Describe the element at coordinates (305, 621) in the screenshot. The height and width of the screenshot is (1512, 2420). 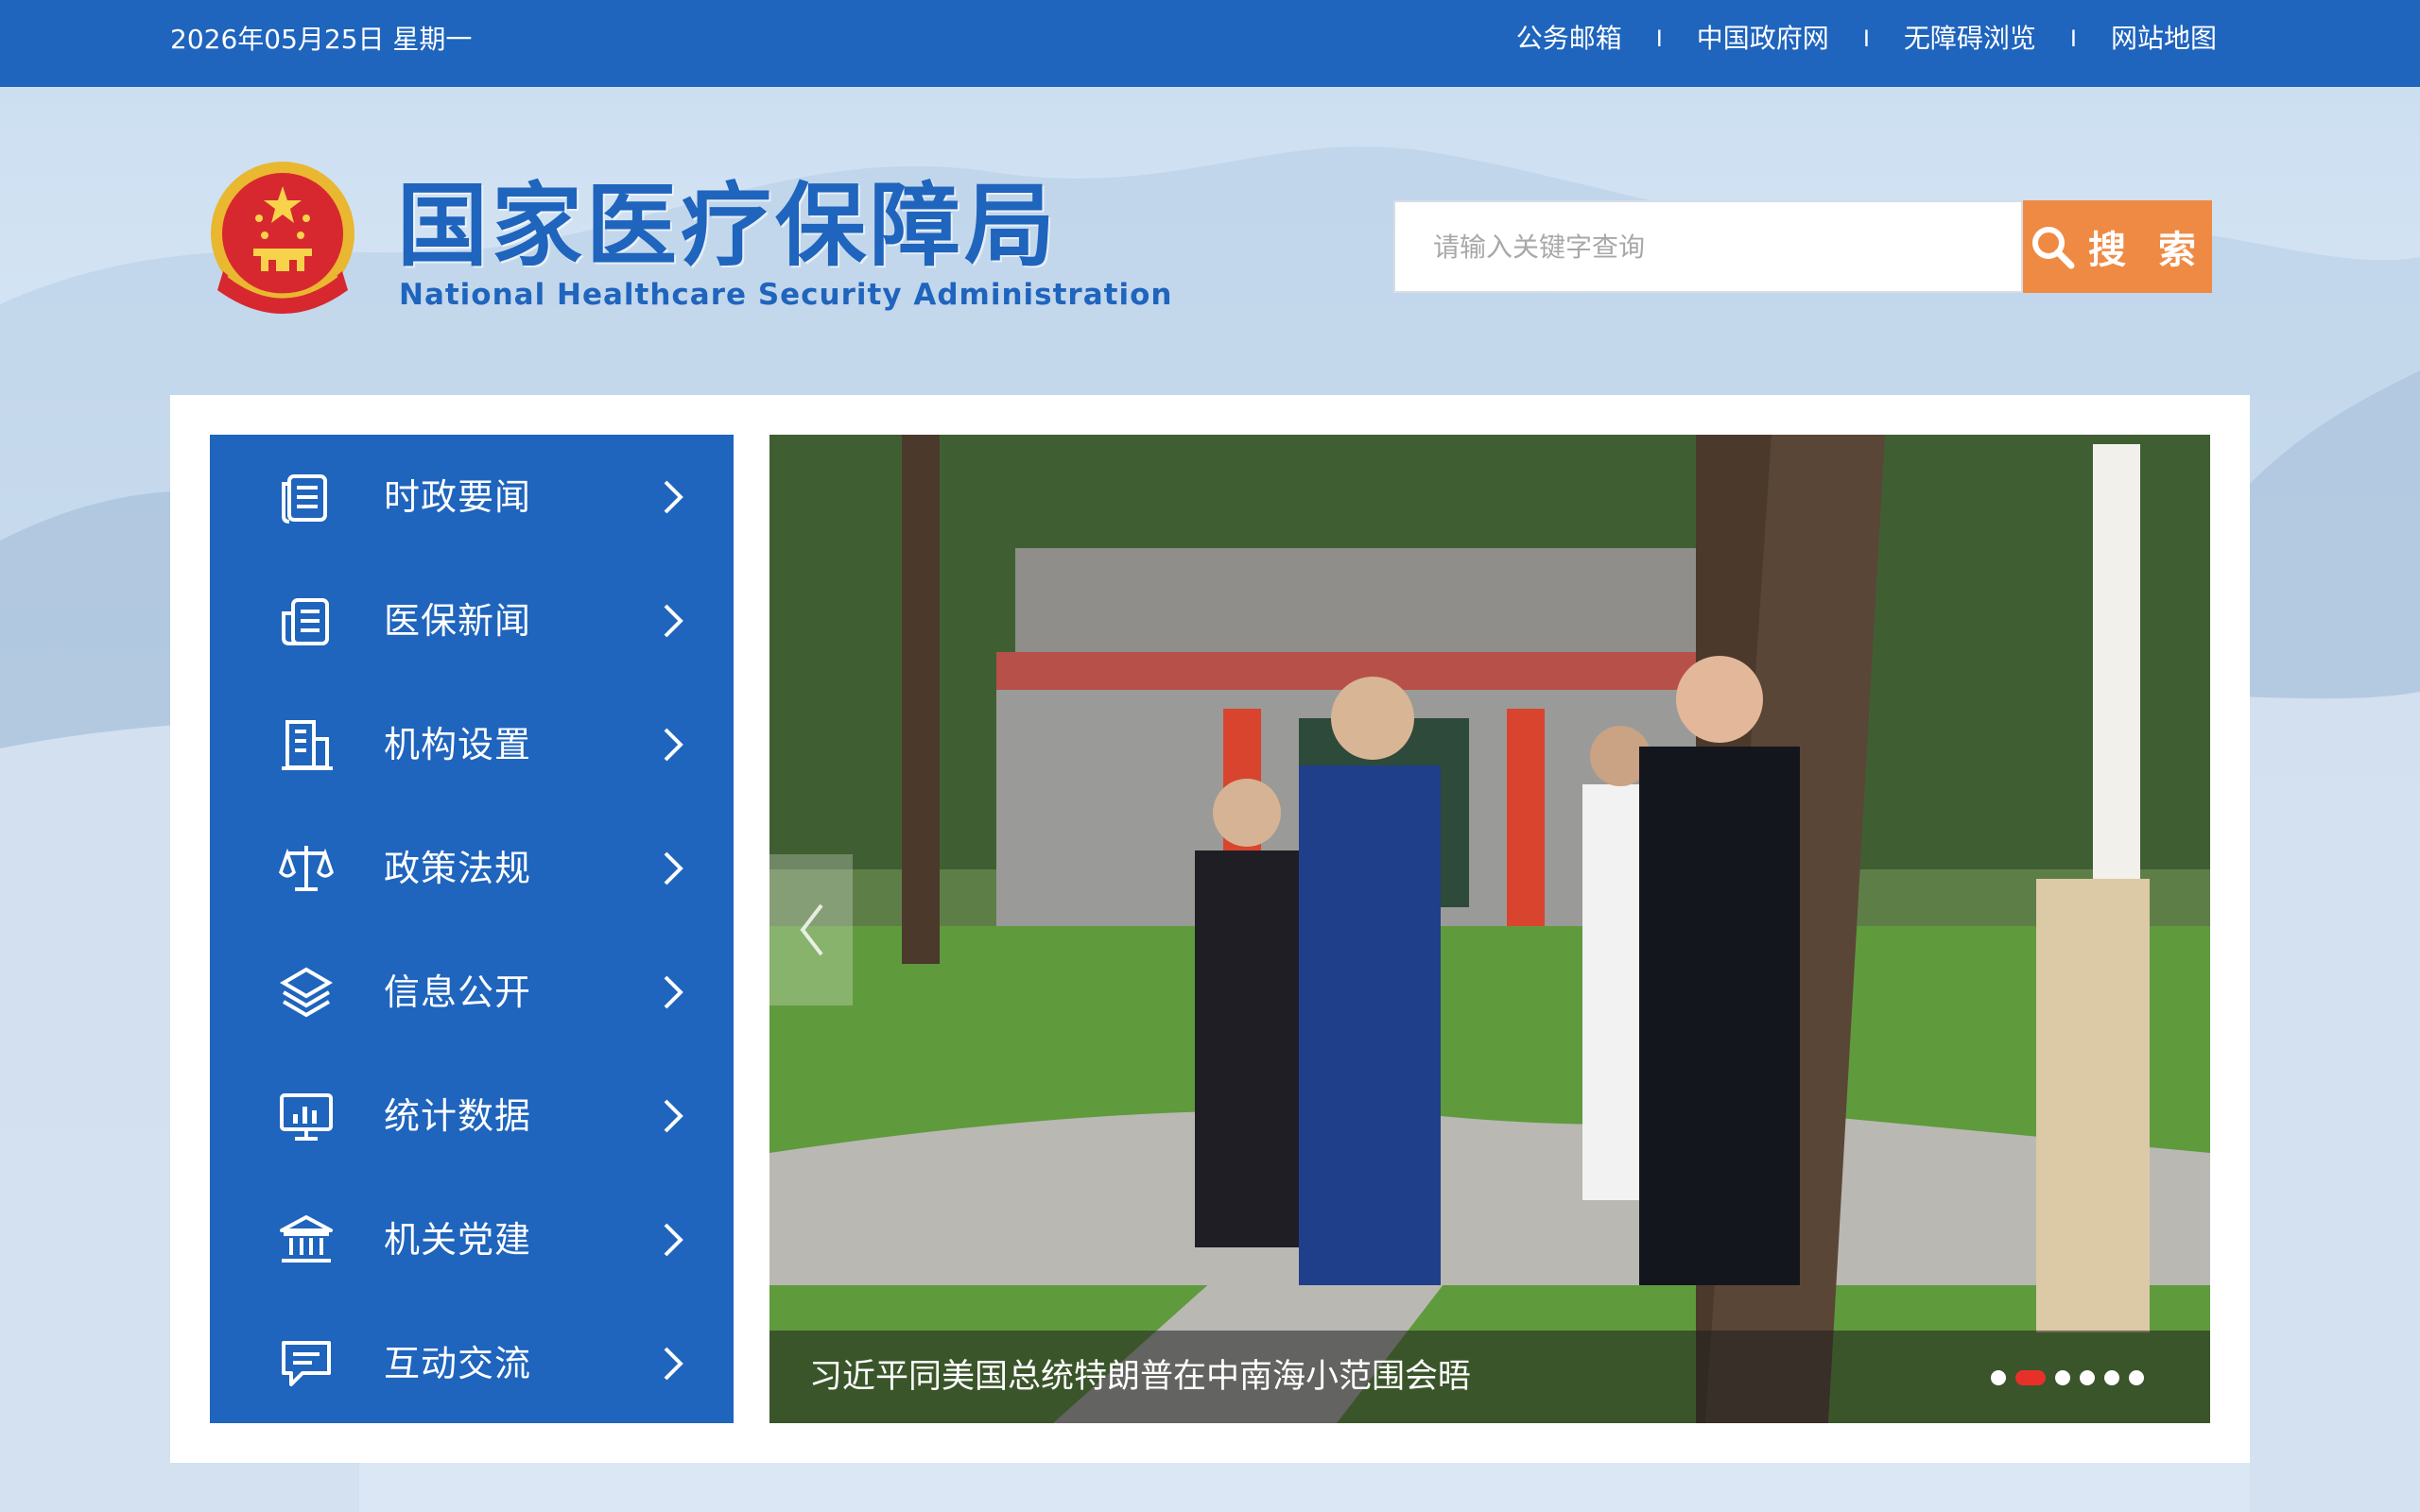
I see `newspaper-icon` at that location.